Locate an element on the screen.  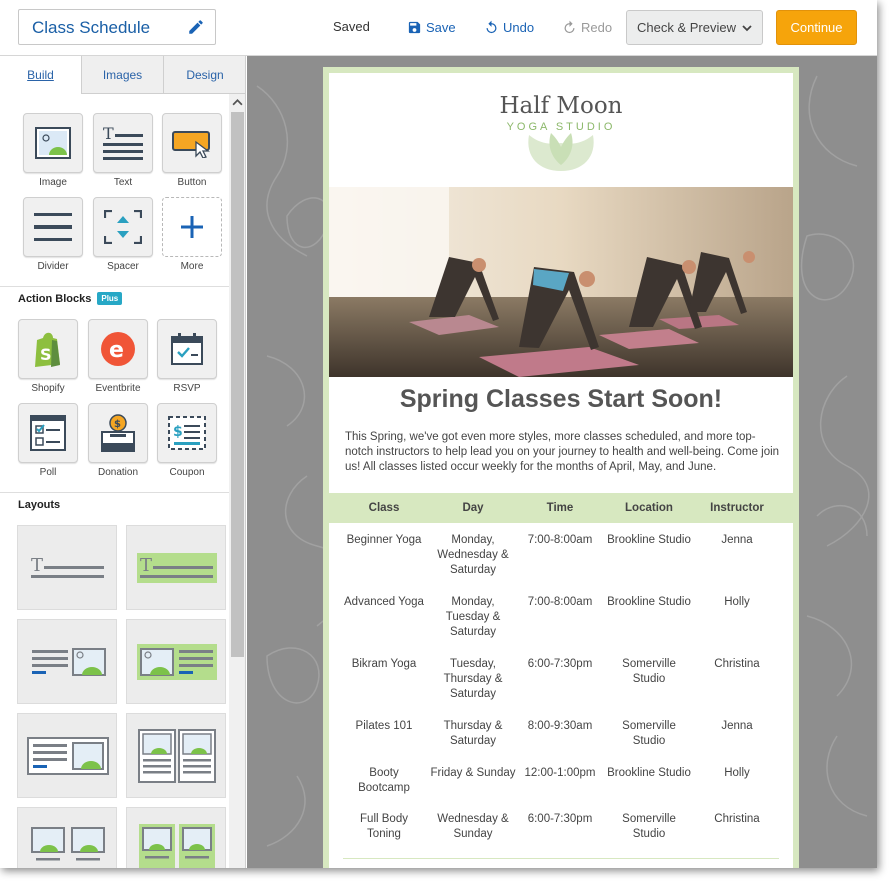
table-cell-day: Monday, Wednesday & Saturday is located at coordinates (473, 555).